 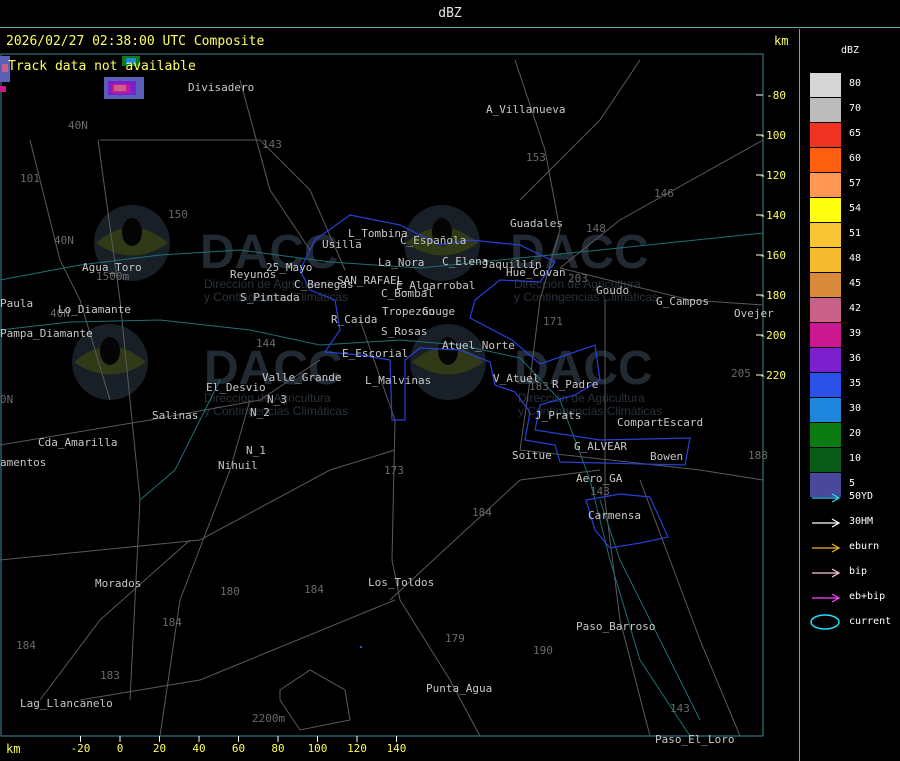 I want to click on y-tick-label: -220, so click(x=773, y=375).